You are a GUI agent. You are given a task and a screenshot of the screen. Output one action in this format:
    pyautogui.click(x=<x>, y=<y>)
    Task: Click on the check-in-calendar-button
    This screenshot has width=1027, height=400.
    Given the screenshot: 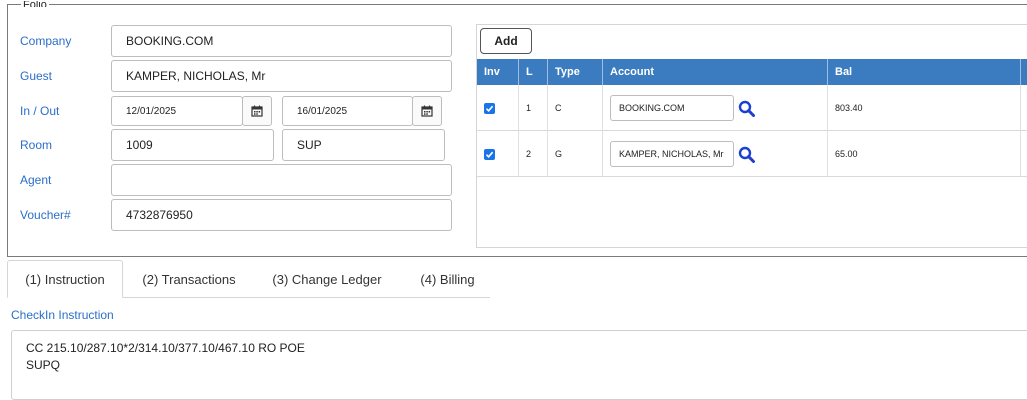 What is the action you would take?
    pyautogui.click(x=257, y=111)
    